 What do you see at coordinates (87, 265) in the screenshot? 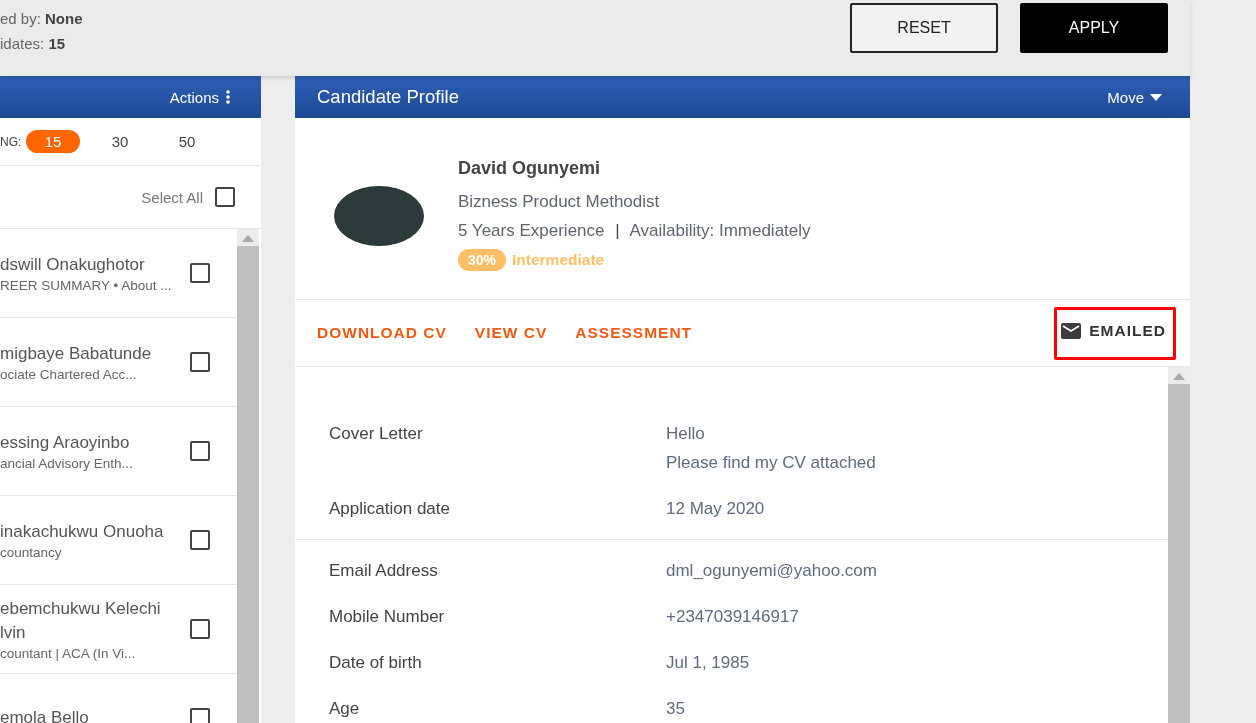
I see `candidate-name: dswill Onakughotor` at bounding box center [87, 265].